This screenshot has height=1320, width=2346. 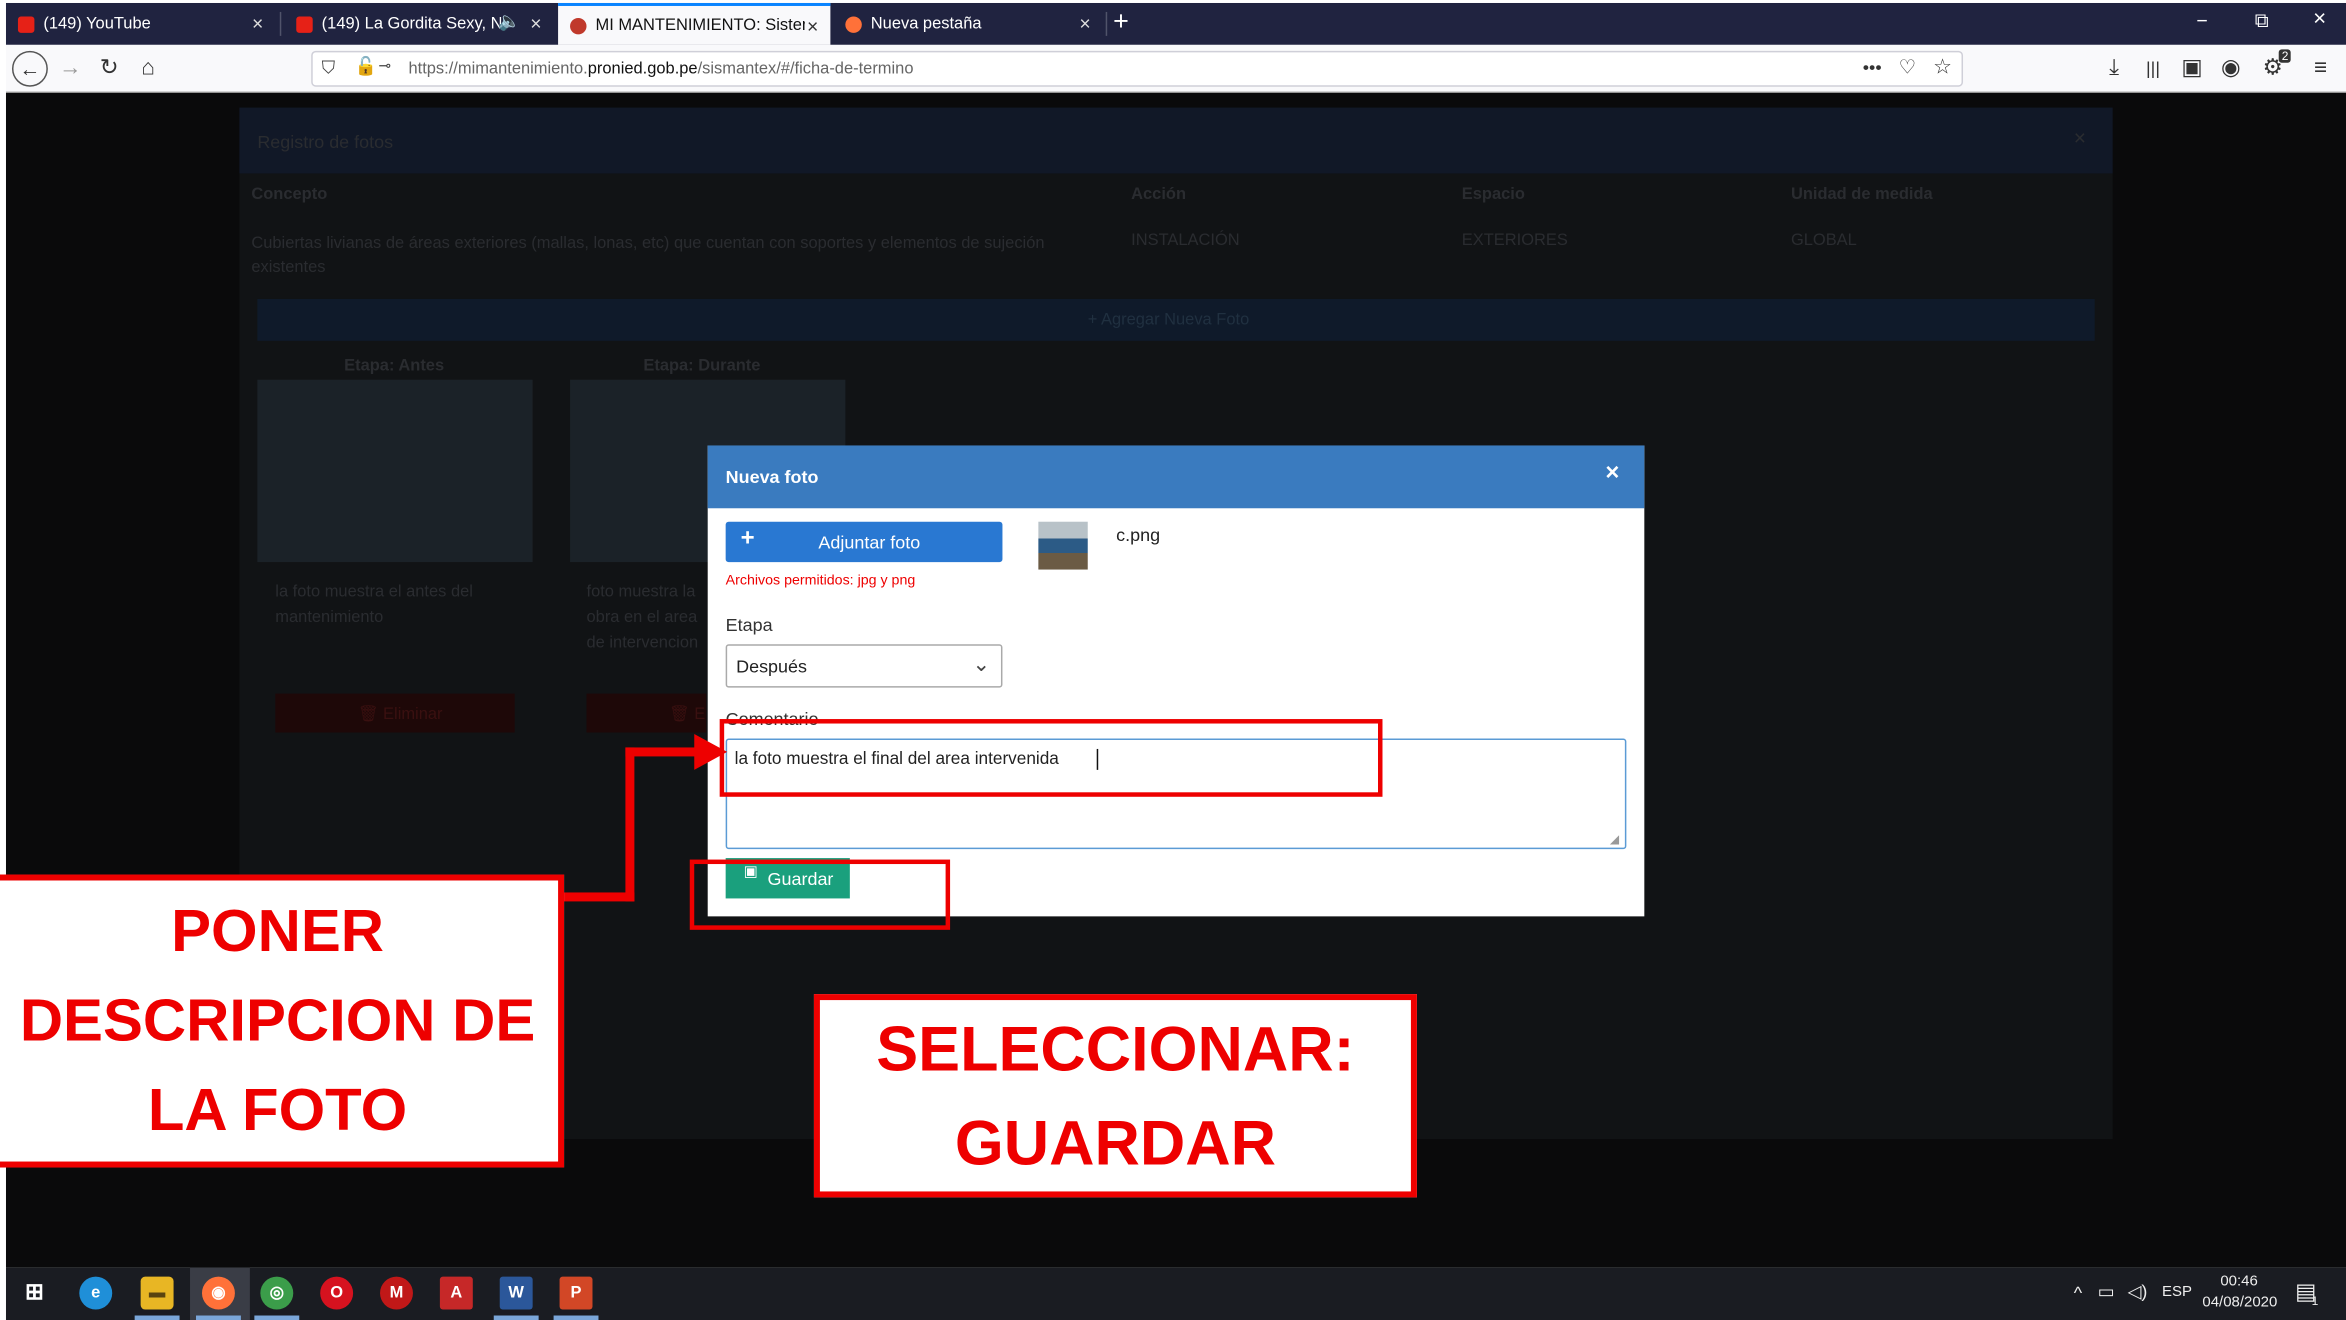 What do you see at coordinates (2285, 56) in the screenshot?
I see `extension-badge: 2` at bounding box center [2285, 56].